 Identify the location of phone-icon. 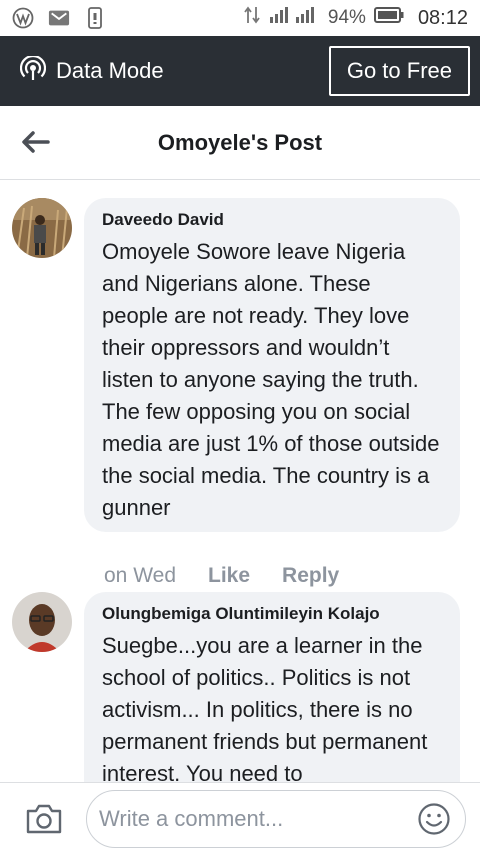
(95, 18).